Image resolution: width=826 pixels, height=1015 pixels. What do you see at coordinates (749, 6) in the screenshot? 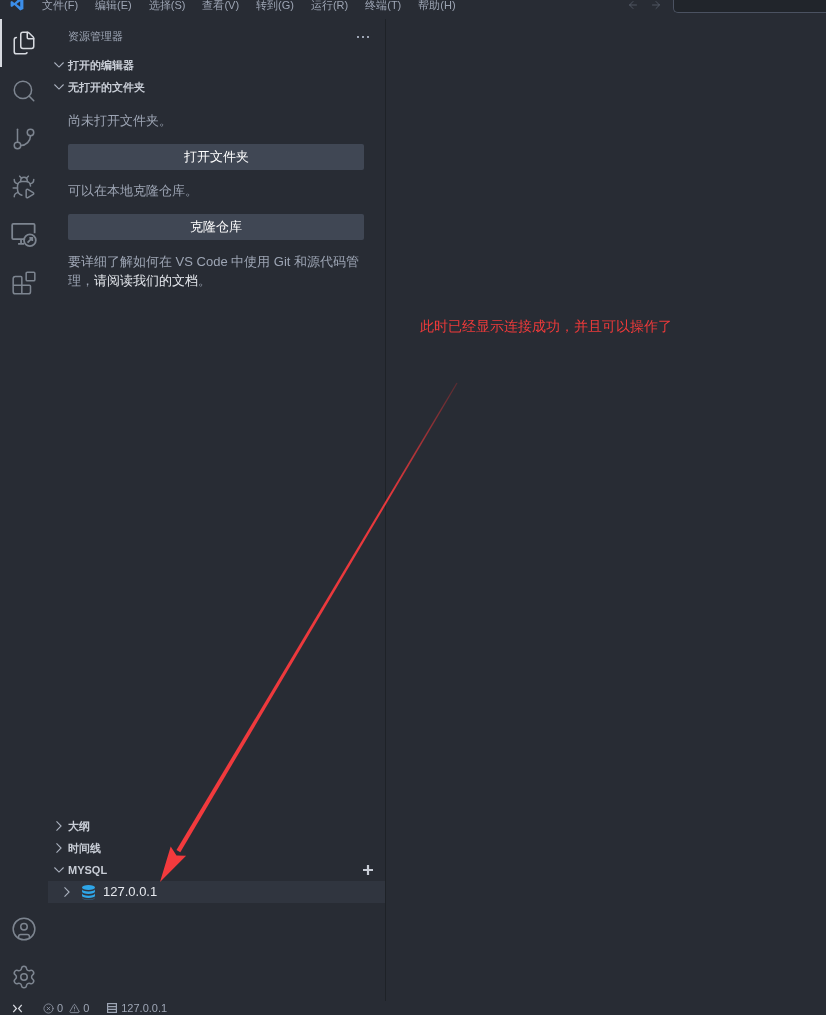
I see `command-center-field` at bounding box center [749, 6].